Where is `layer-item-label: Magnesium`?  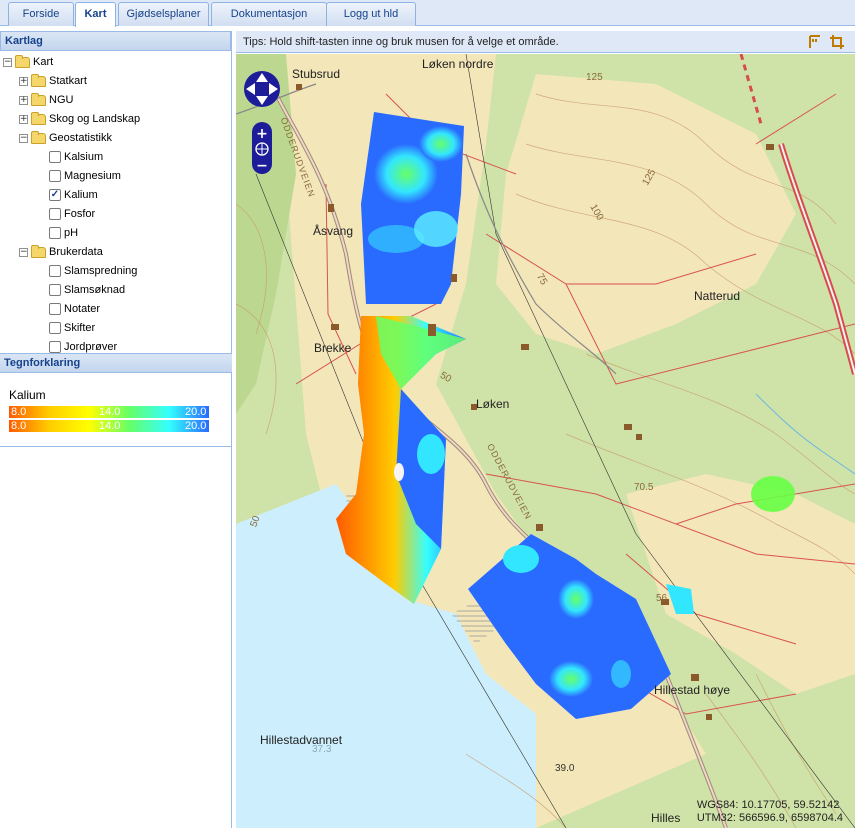
layer-item-label: Magnesium is located at coordinates (92, 176).